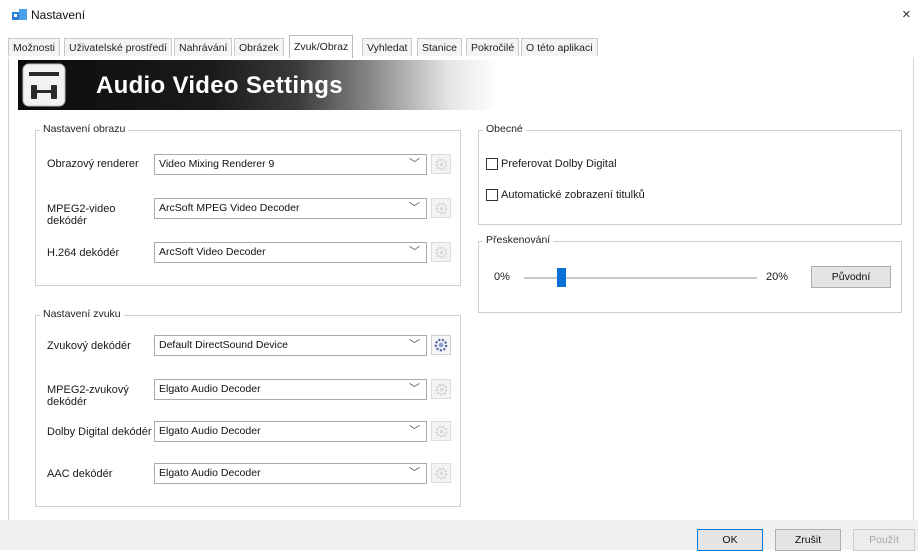  Describe the element at coordinates (910, 15) in the screenshot. I see `close-icon: ×` at that location.